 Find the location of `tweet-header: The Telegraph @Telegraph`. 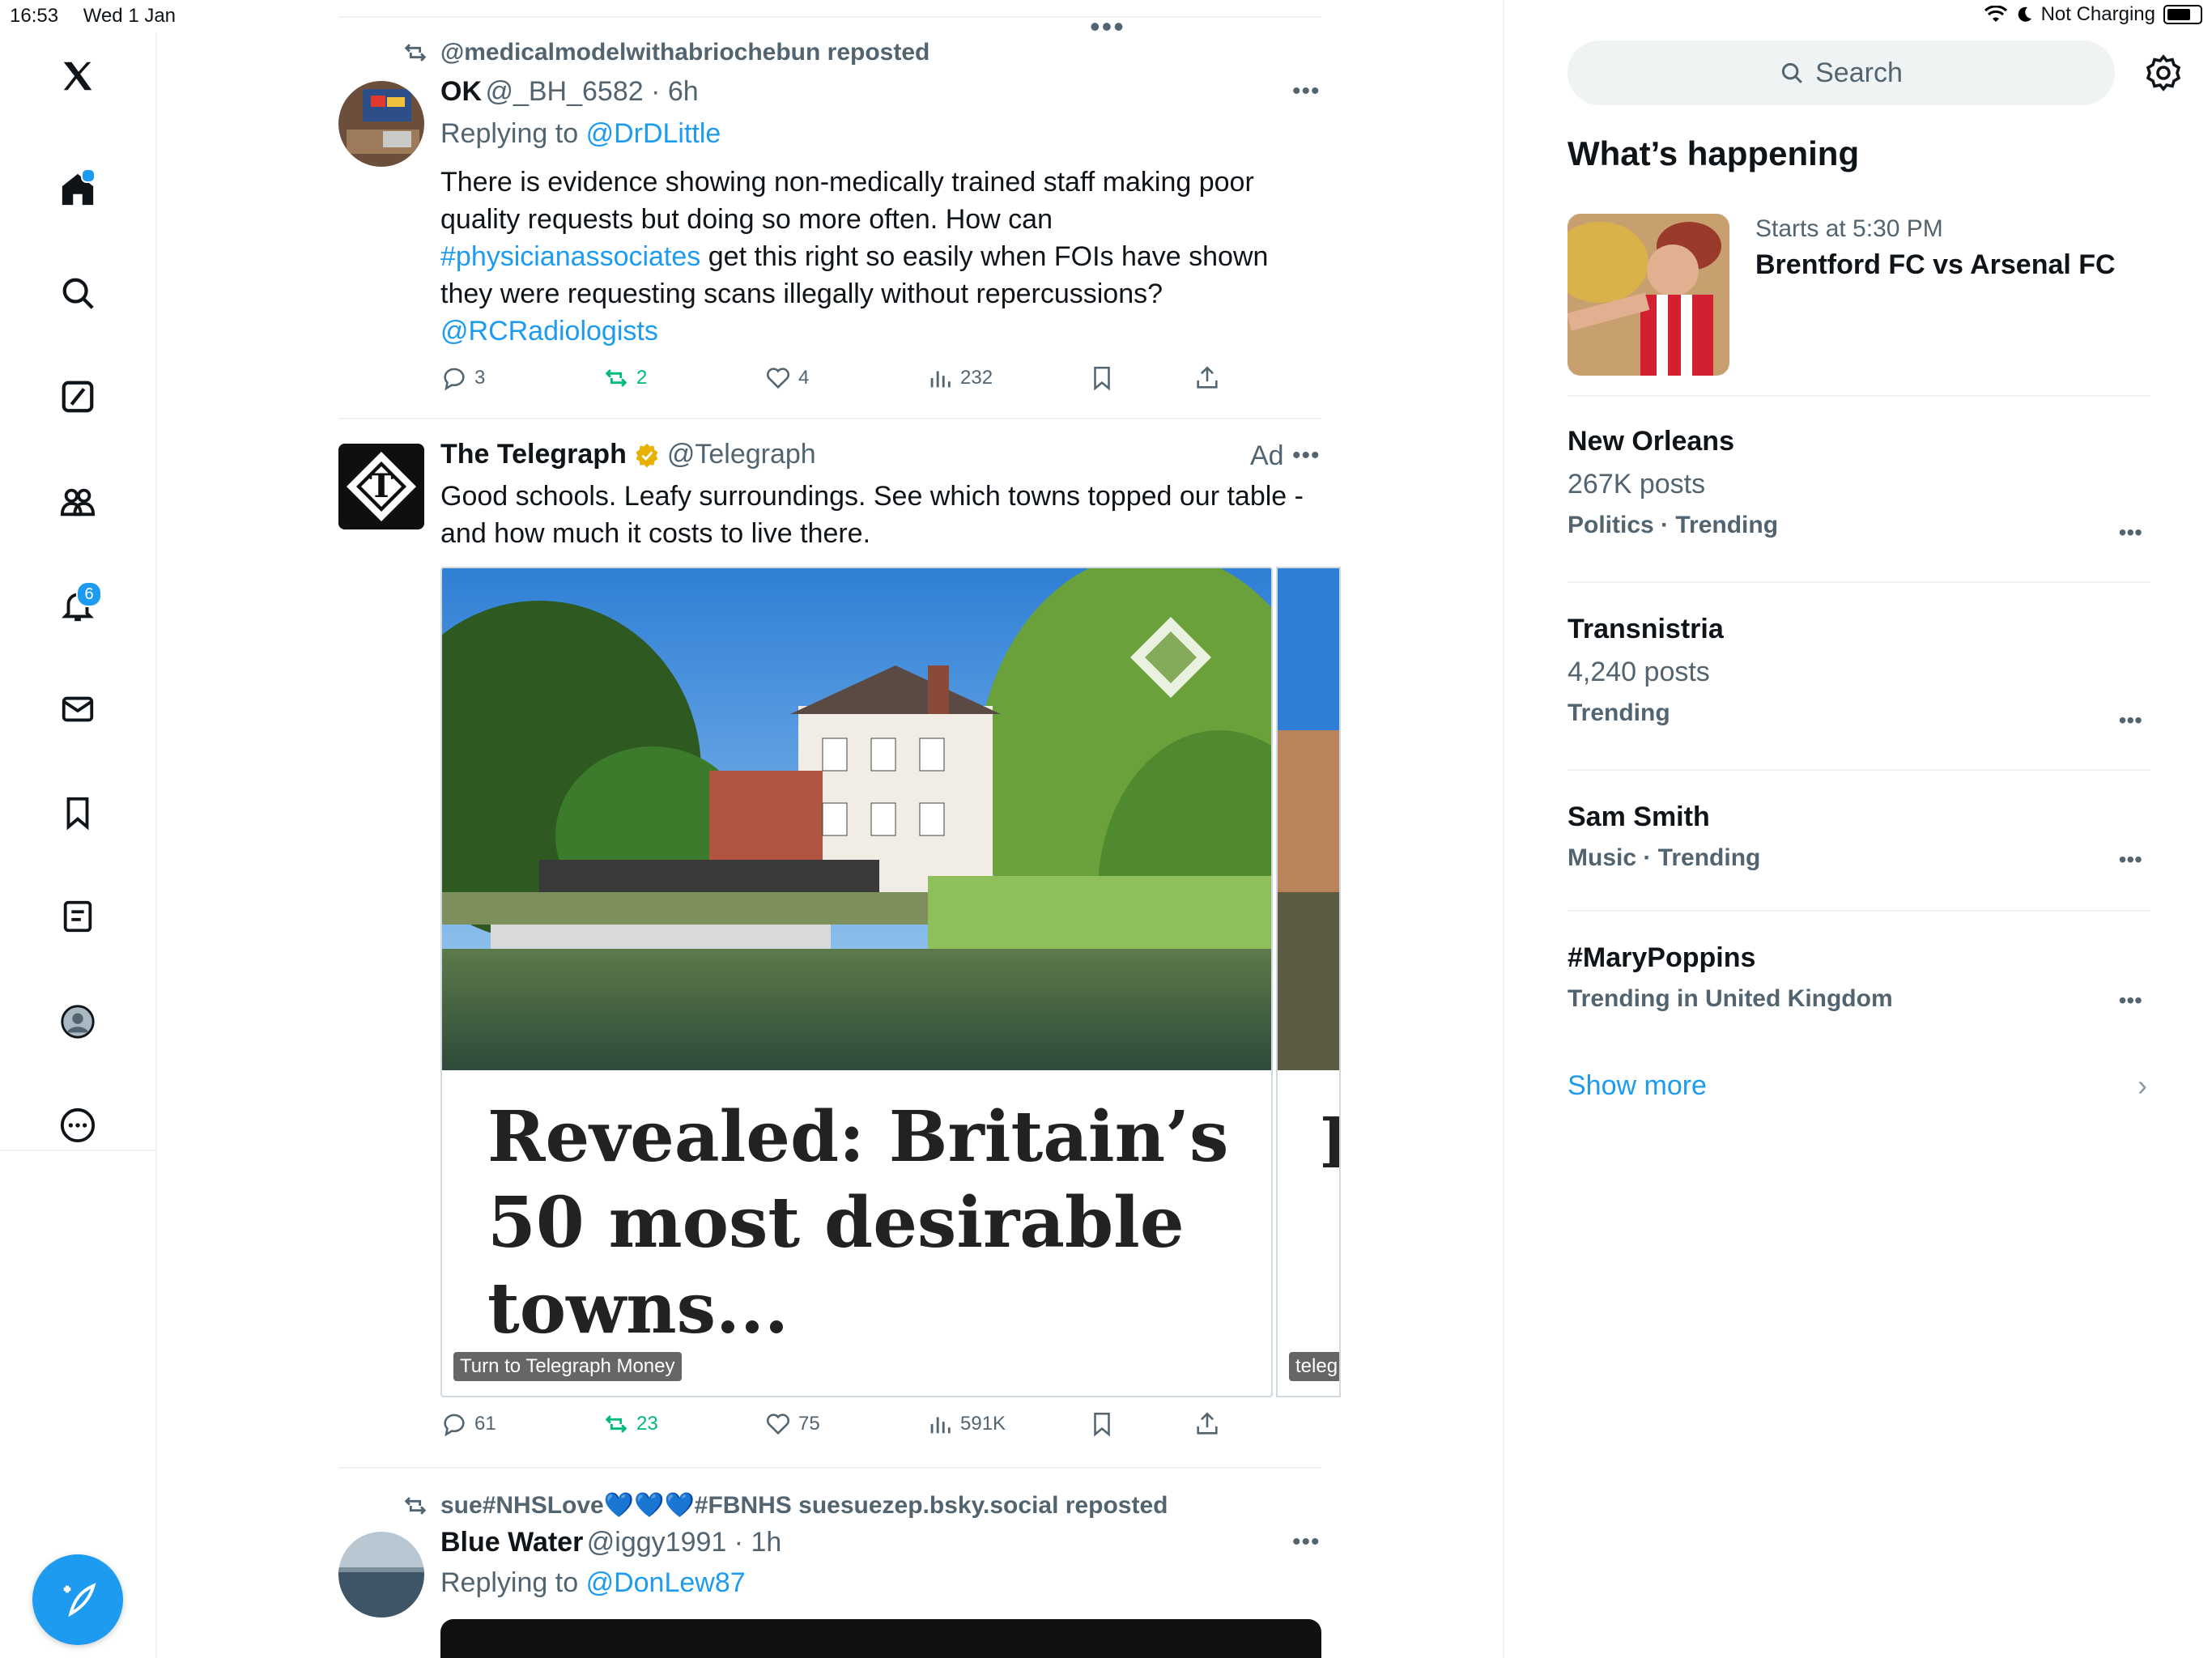

tweet-header: The Telegraph @Telegraph is located at coordinates (628, 454).